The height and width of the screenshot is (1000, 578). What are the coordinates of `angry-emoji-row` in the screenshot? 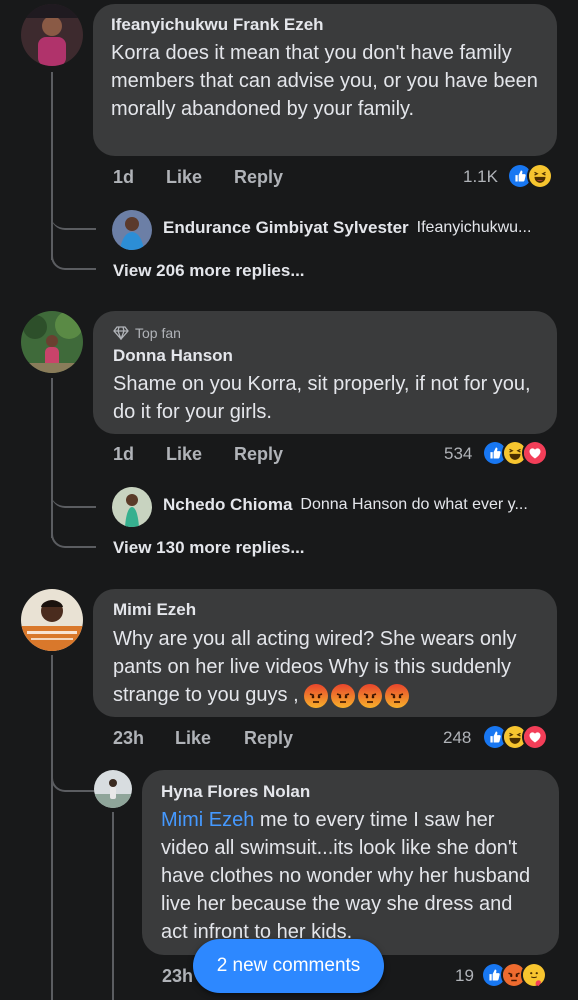 It's located at (358, 695).